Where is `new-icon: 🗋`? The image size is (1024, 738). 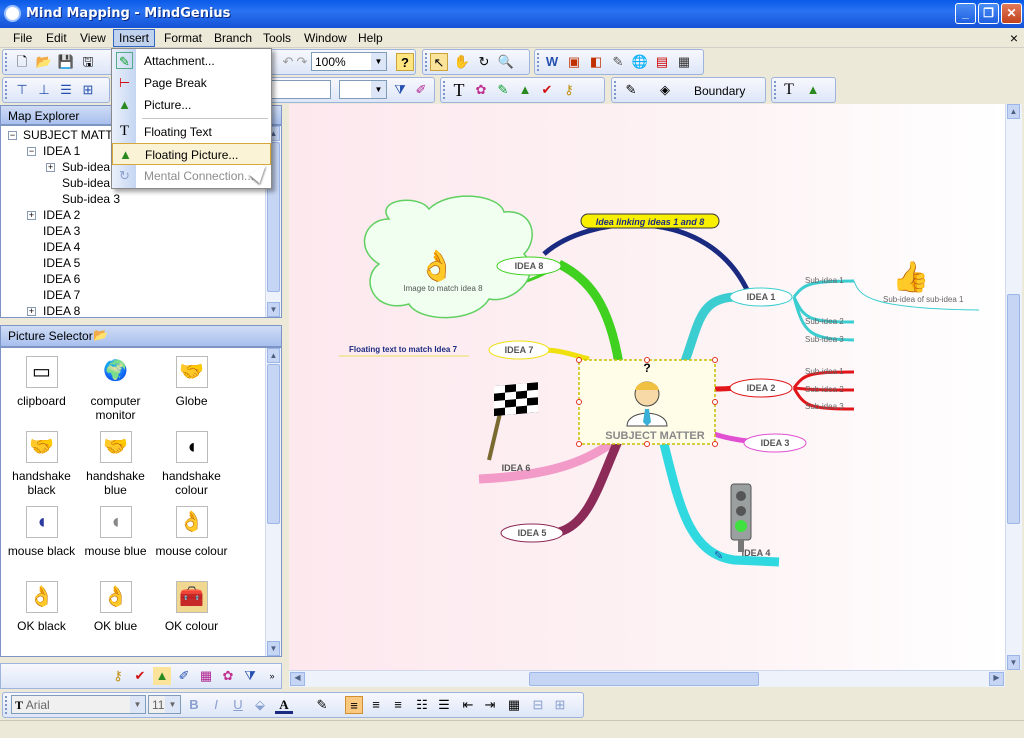
new-icon: 🗋 is located at coordinates (22, 62).